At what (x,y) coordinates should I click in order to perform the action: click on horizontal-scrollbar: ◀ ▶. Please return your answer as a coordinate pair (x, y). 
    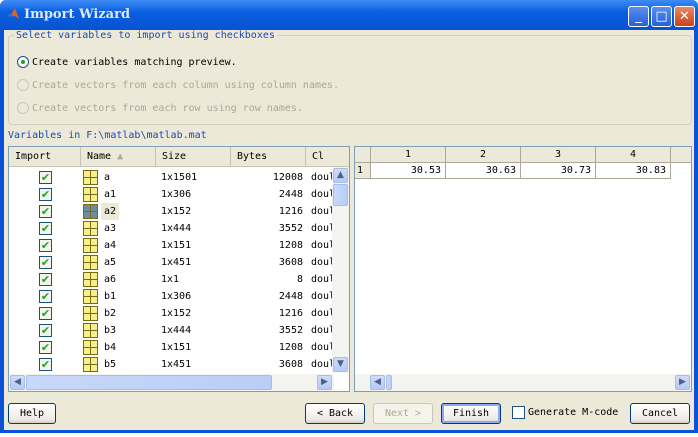
    Looking at the image, I should click on (171, 382).